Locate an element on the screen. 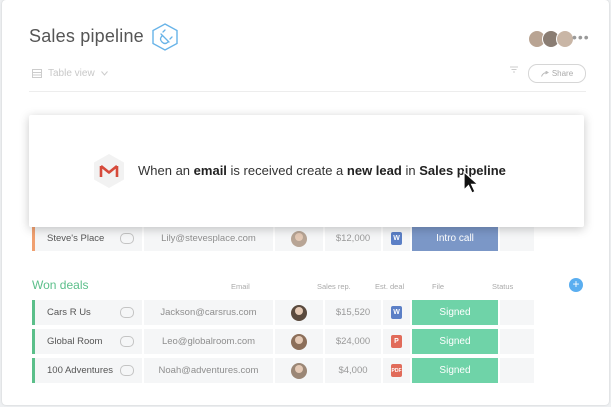  email-cell: Leo@globalroom.com is located at coordinates (208, 341).